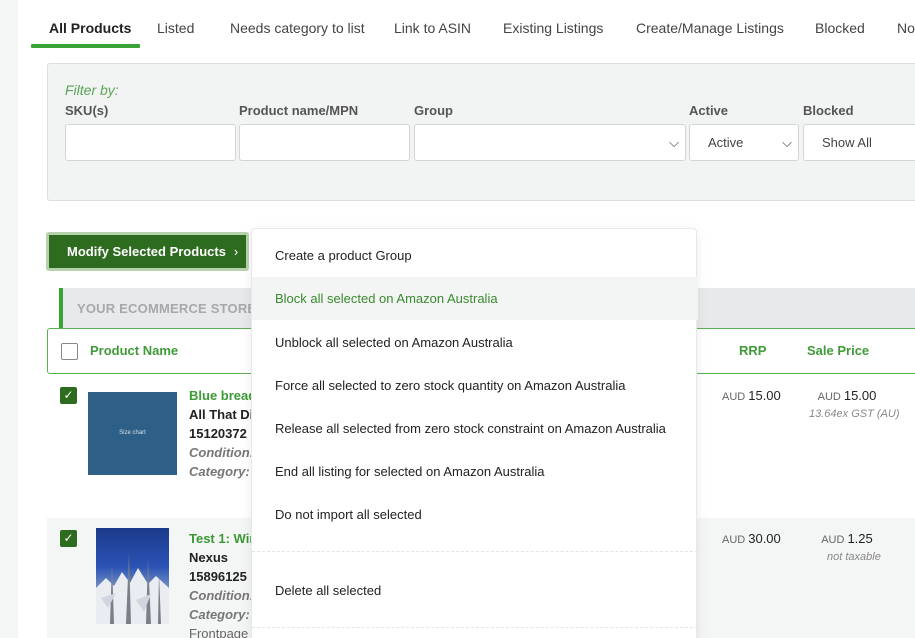 Image resolution: width=915 pixels, height=638 pixels. Describe the element at coordinates (726, 142) in the screenshot. I see `active-select-value: Active` at that location.